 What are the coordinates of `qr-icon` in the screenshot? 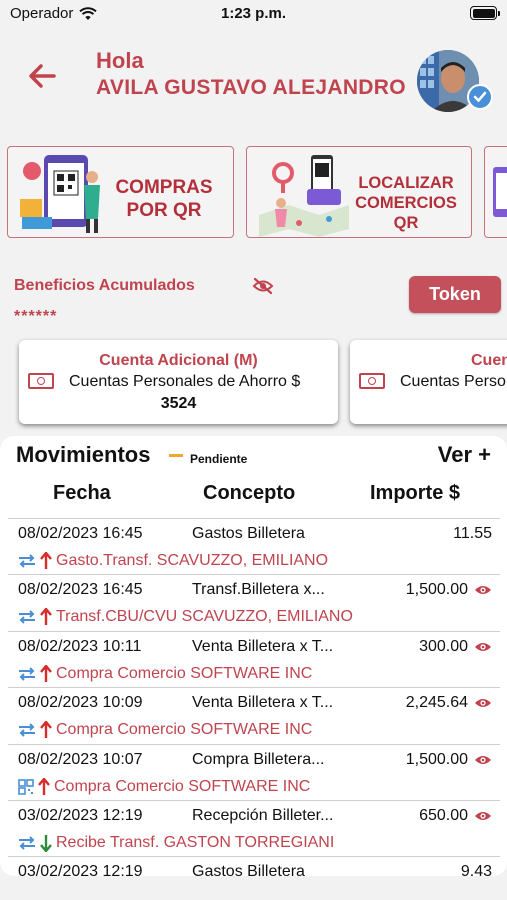 It's located at (26, 786).